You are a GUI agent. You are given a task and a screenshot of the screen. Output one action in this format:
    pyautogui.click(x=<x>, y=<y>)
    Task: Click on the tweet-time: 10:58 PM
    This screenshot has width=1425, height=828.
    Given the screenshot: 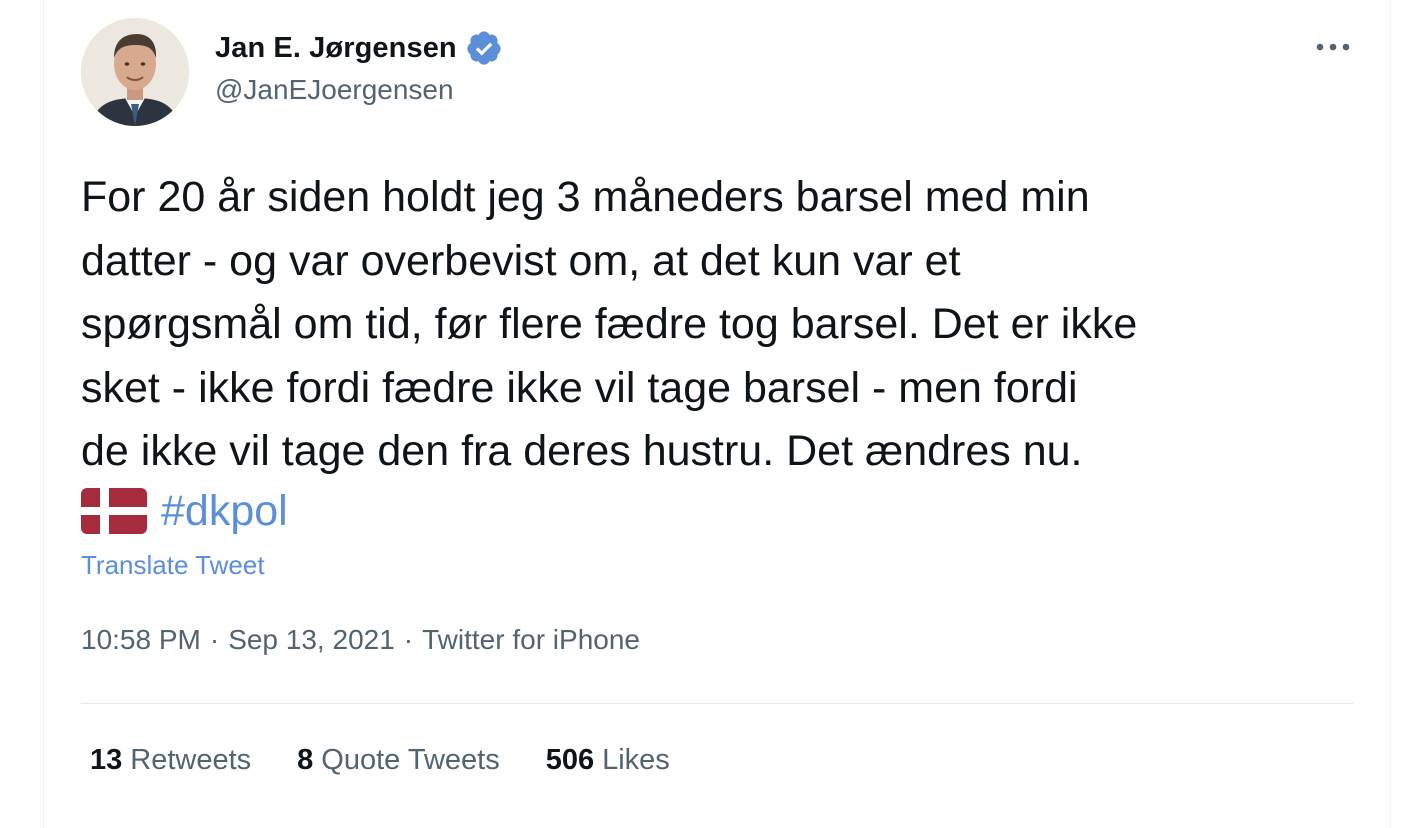 What is the action you would take?
    pyautogui.click(x=141, y=640)
    